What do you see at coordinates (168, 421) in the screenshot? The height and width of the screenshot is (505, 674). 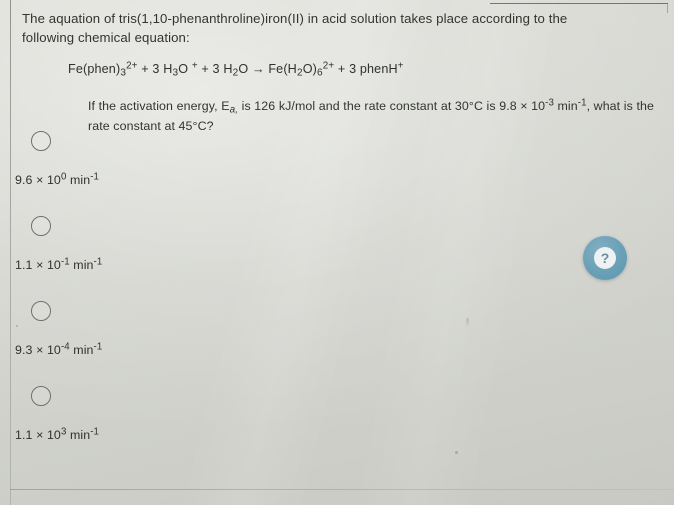 I see `answer-option: 1.1 × 103 min-1` at bounding box center [168, 421].